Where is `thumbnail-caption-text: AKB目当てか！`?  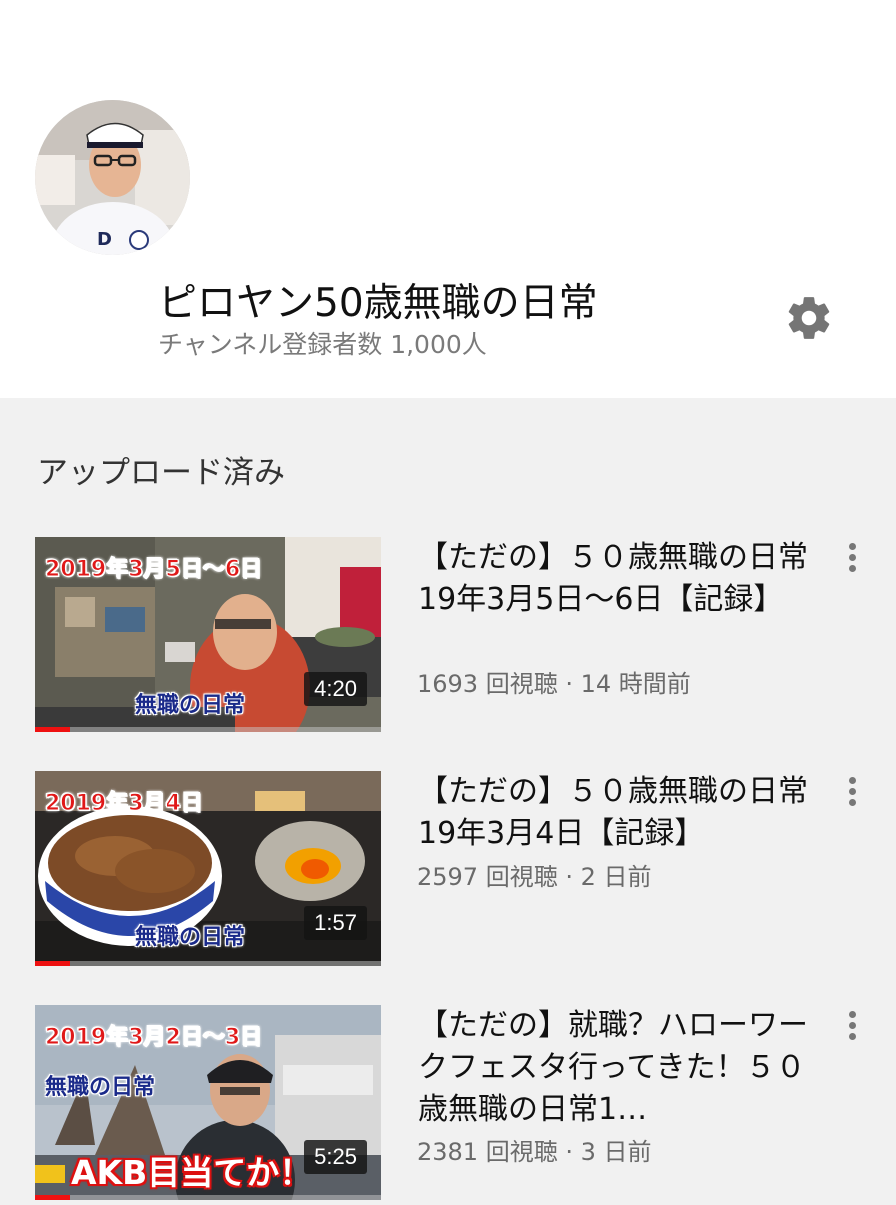
thumbnail-caption-text: AKB目当てか！ is located at coordinates (192, 1172).